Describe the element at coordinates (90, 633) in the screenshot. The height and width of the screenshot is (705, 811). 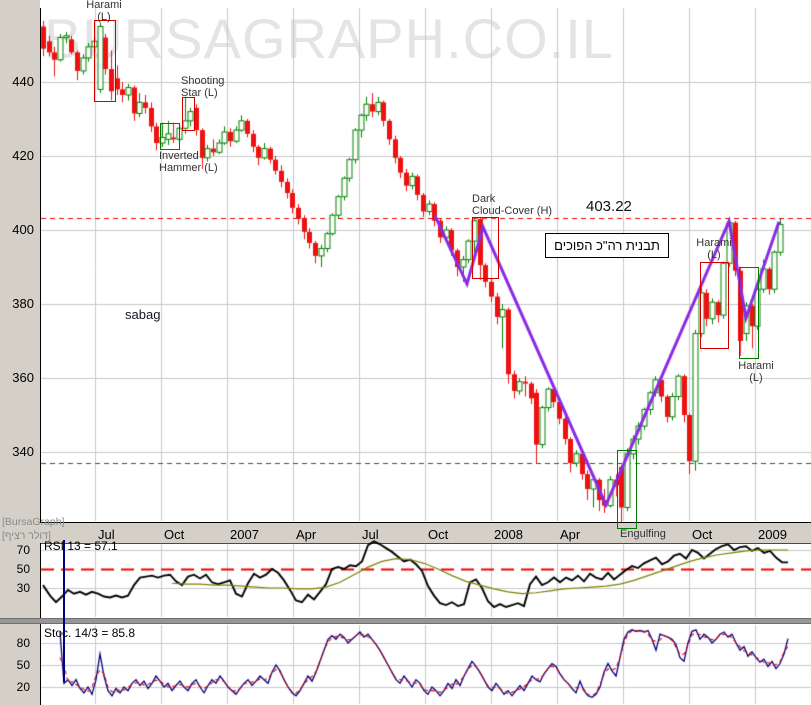
I see `stochastic-value-label: Stoc. 14/3 = 85.8` at that location.